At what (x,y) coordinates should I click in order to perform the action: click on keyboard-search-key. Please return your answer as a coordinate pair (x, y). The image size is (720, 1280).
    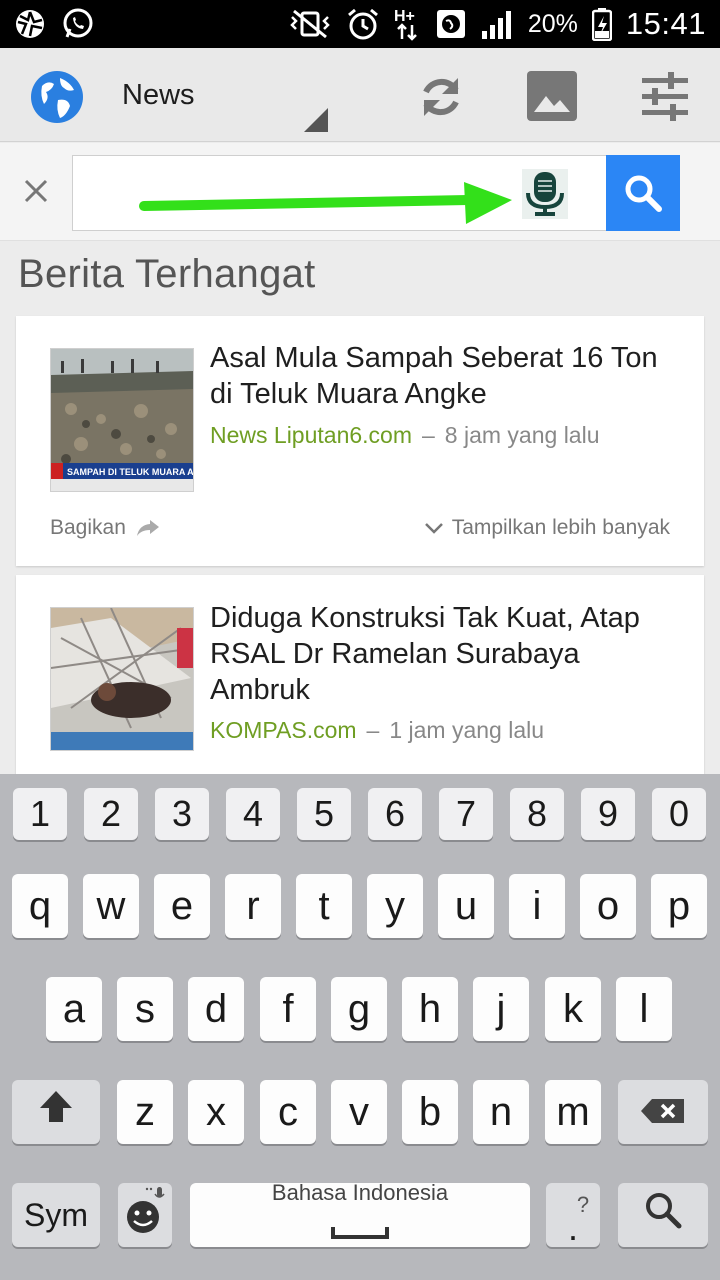
    Looking at the image, I should click on (663, 1215).